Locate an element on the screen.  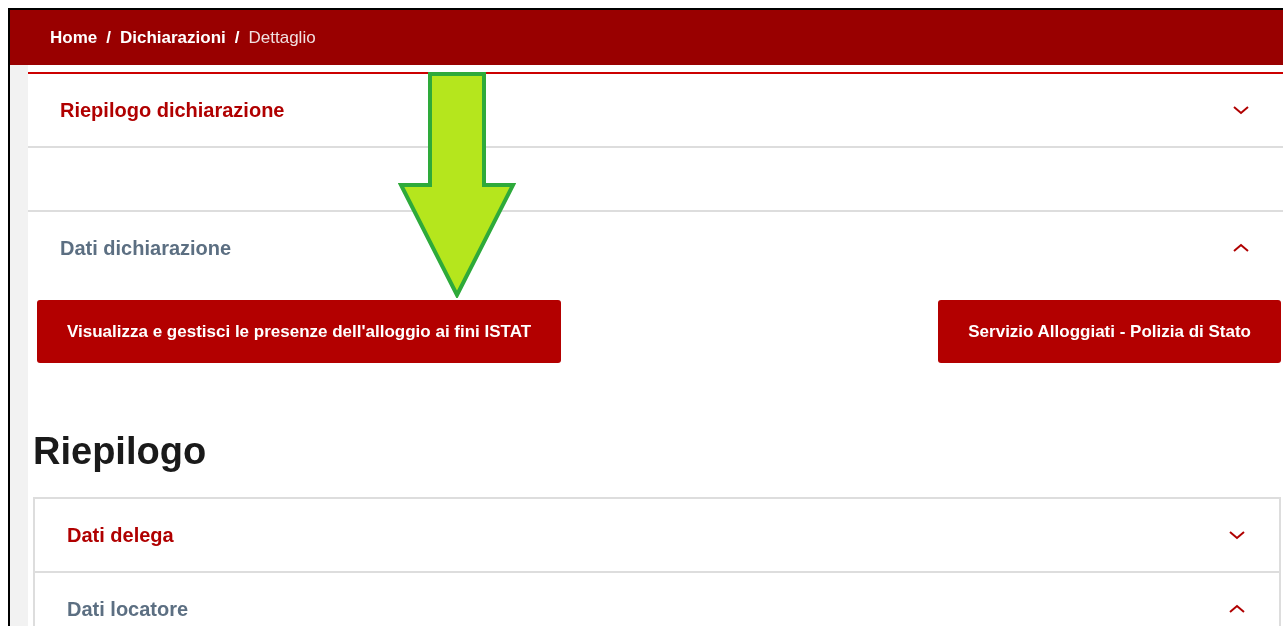
action-button: Servizio Alloggiati - Polizia di Stato is located at coordinates (1109, 331).